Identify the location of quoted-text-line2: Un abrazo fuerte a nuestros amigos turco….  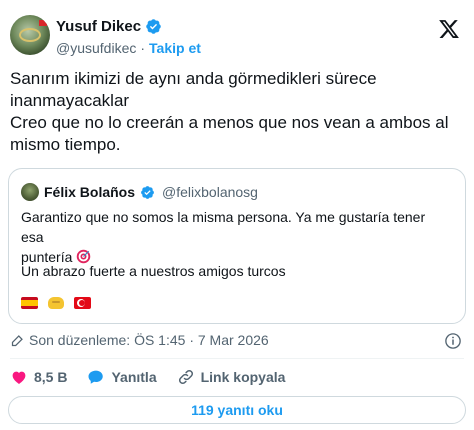
(153, 271).